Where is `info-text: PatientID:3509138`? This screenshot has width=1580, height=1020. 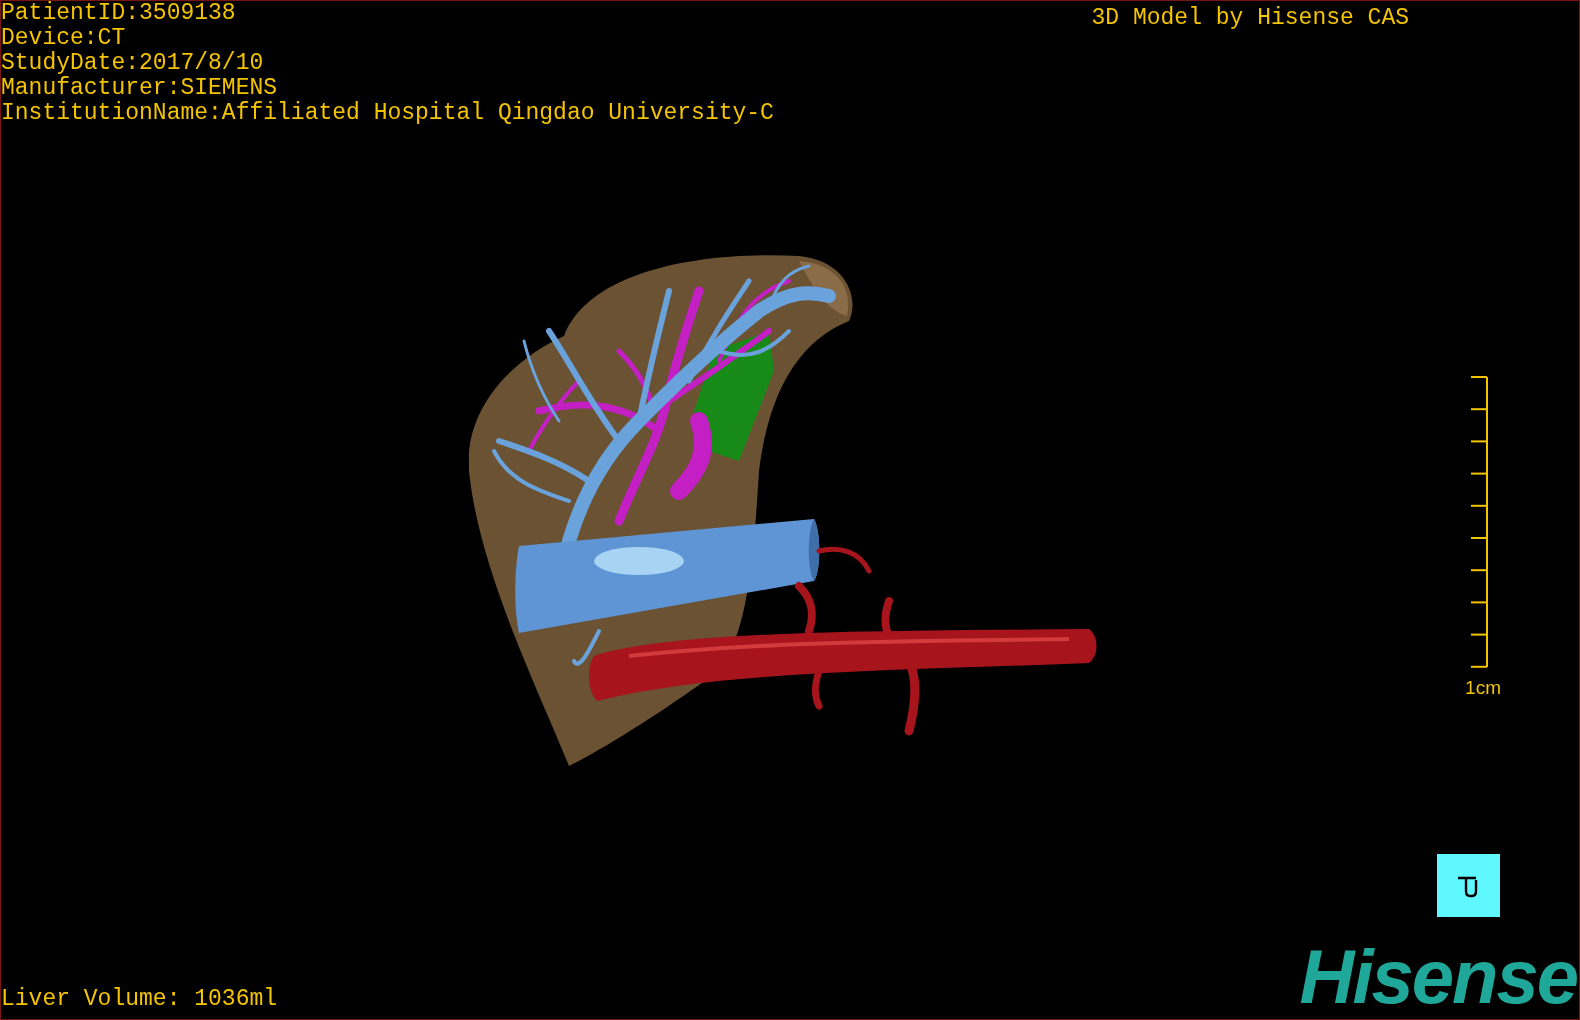
info-text: PatientID:3509138 is located at coordinates (119, 13).